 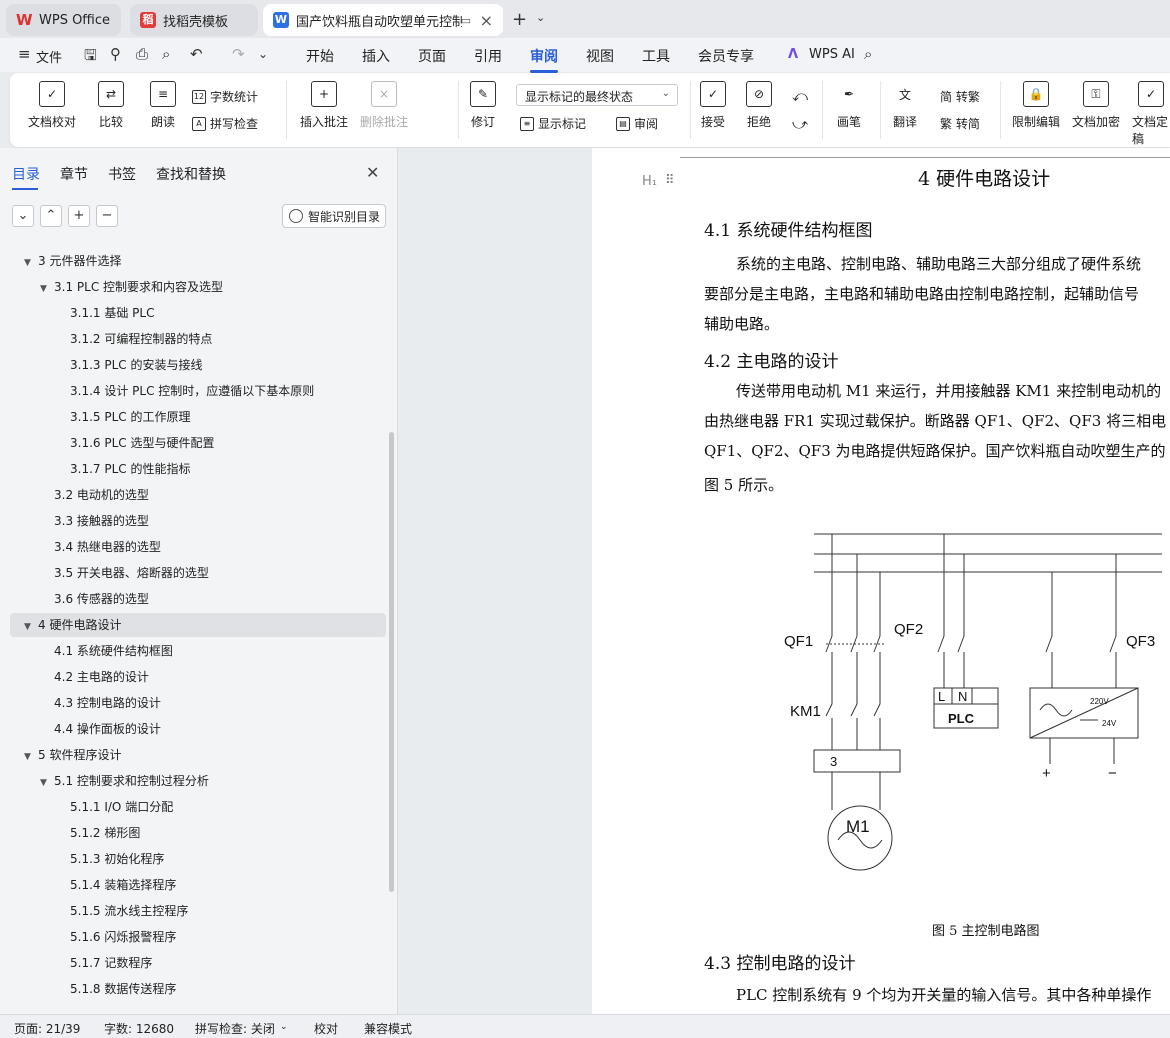 What do you see at coordinates (637, 123) in the screenshot?
I see `review-pane-button: ▤ 审阅` at bounding box center [637, 123].